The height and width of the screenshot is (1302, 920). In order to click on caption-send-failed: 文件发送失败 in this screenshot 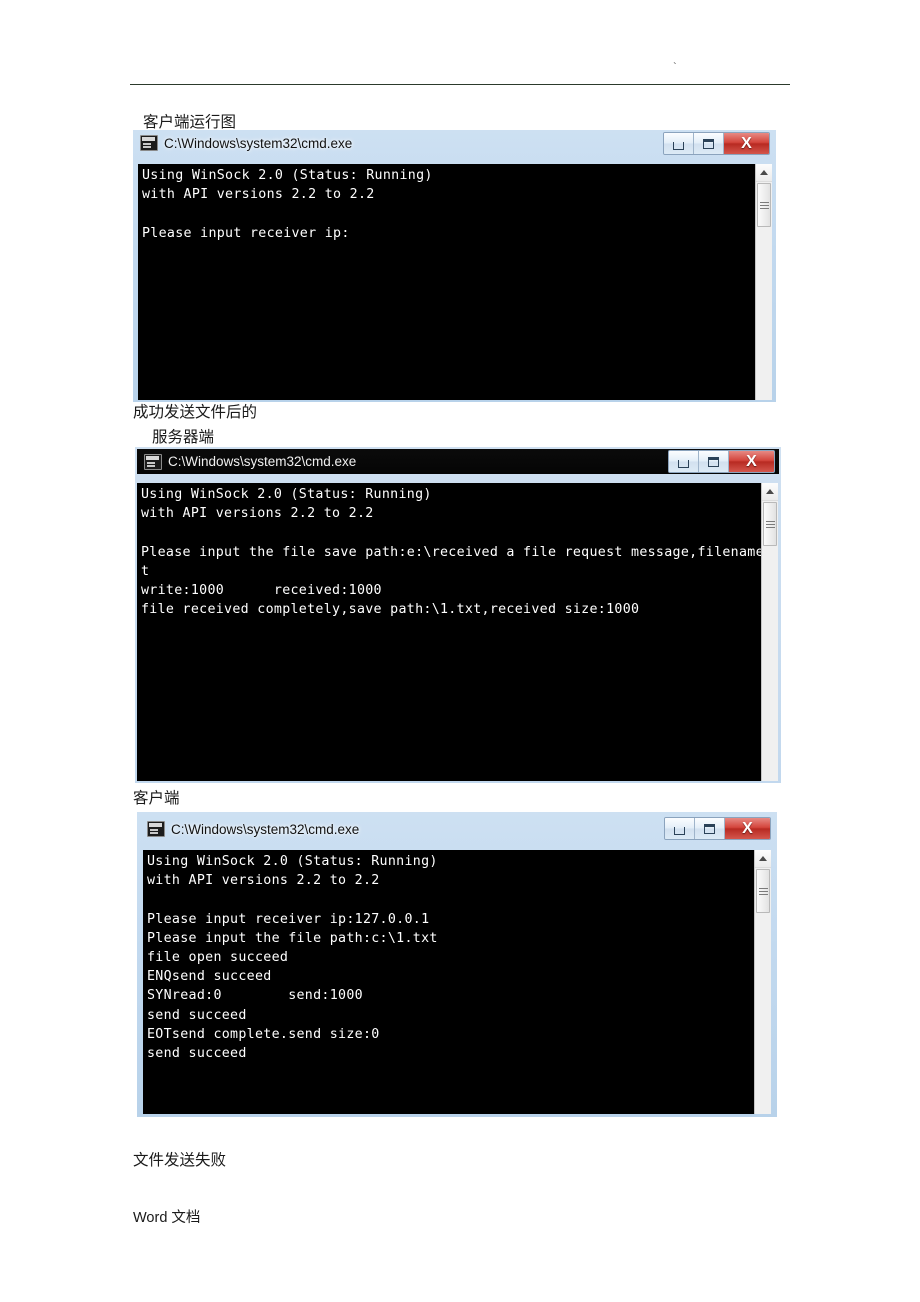, I will do `click(180, 1160)`.